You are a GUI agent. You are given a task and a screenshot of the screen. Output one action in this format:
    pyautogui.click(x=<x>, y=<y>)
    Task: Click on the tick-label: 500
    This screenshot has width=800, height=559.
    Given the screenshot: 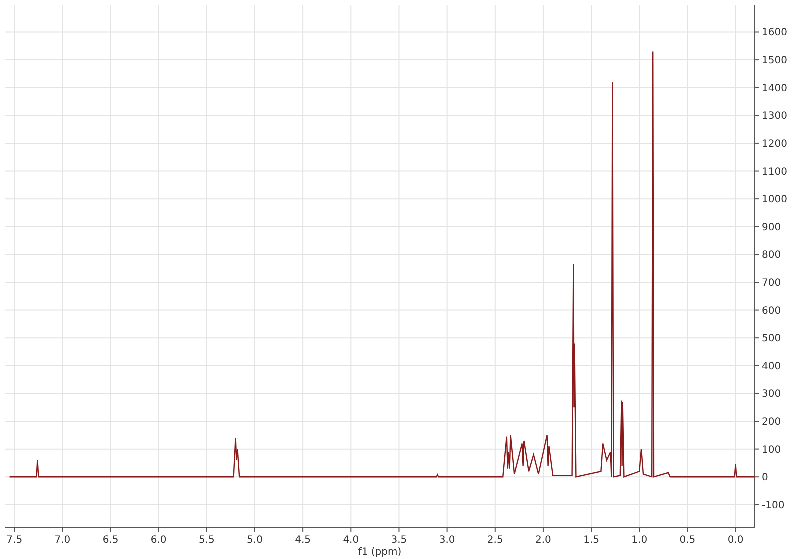 What is the action you would take?
    pyautogui.click(x=772, y=339)
    